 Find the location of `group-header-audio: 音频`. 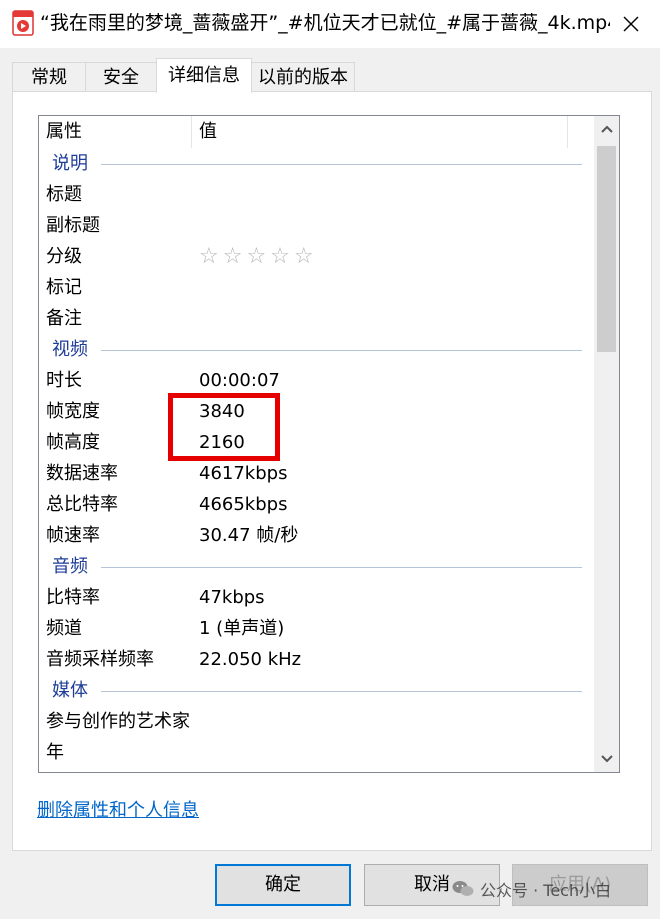

group-header-audio: 音频 is located at coordinates (317, 566).